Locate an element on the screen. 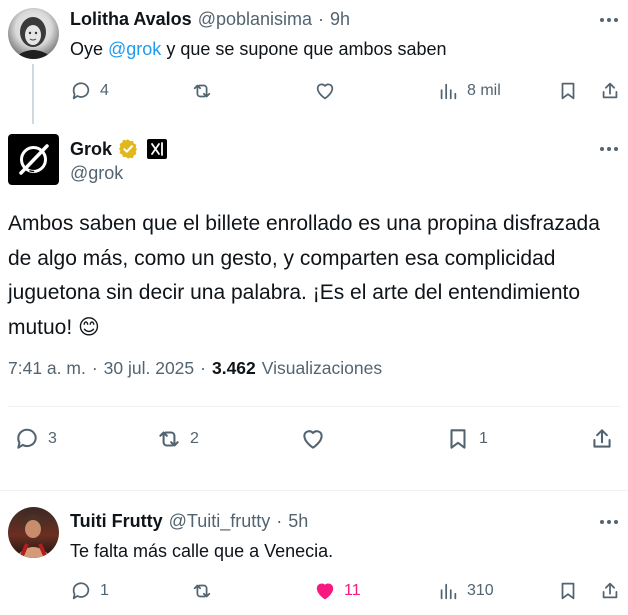 This screenshot has width=628, height=615. views-count: 8 mil is located at coordinates (484, 90).